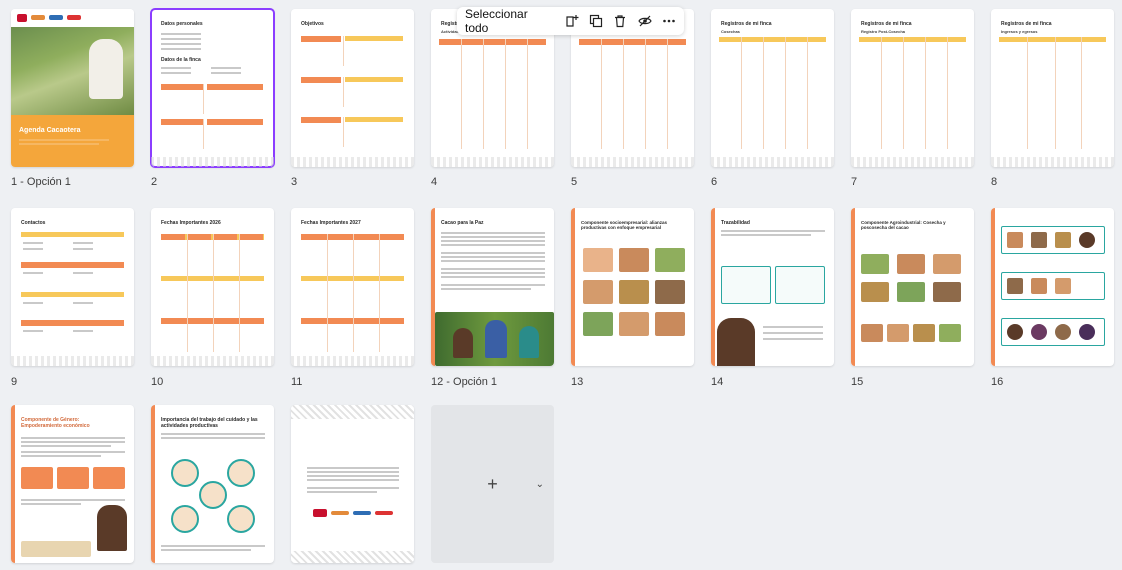  I want to click on page-title: Fechas Importantes 2026, so click(191, 223).